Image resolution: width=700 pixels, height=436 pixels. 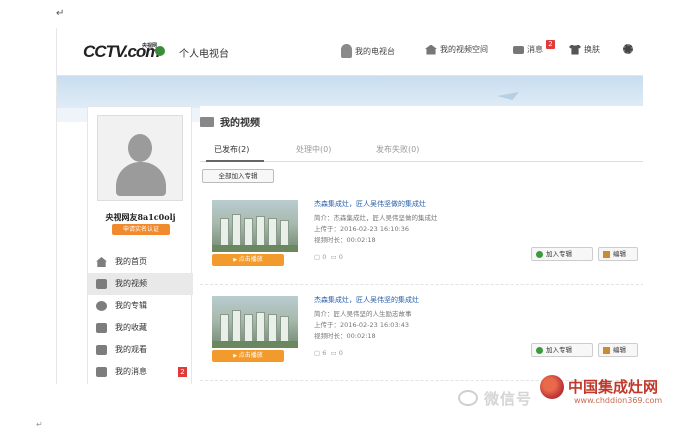 I want to click on sidebar-item-label: 我的视频, so click(x=131, y=283).